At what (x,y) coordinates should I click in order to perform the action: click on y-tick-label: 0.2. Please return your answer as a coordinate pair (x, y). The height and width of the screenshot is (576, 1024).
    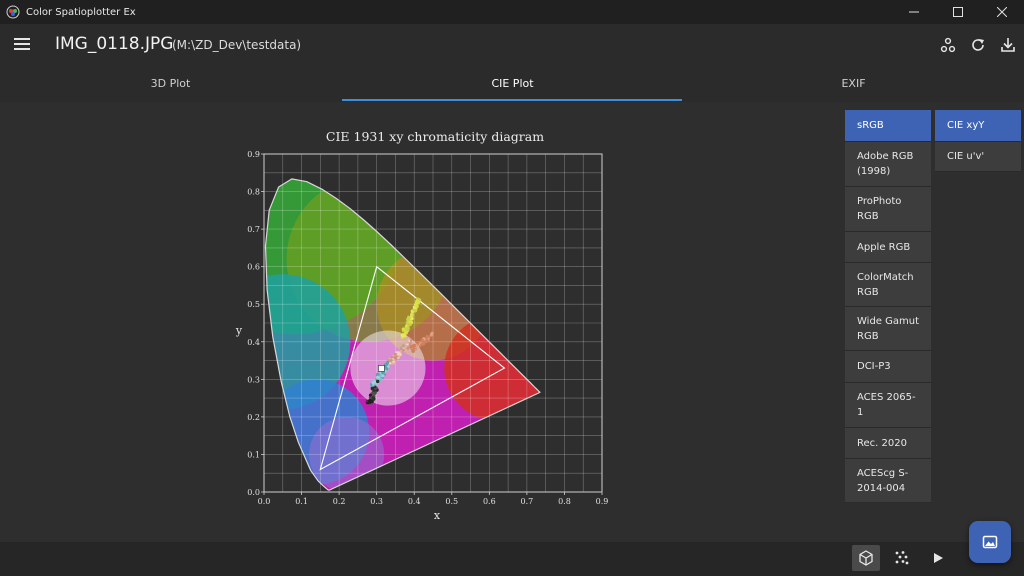
    Looking at the image, I should click on (253, 417).